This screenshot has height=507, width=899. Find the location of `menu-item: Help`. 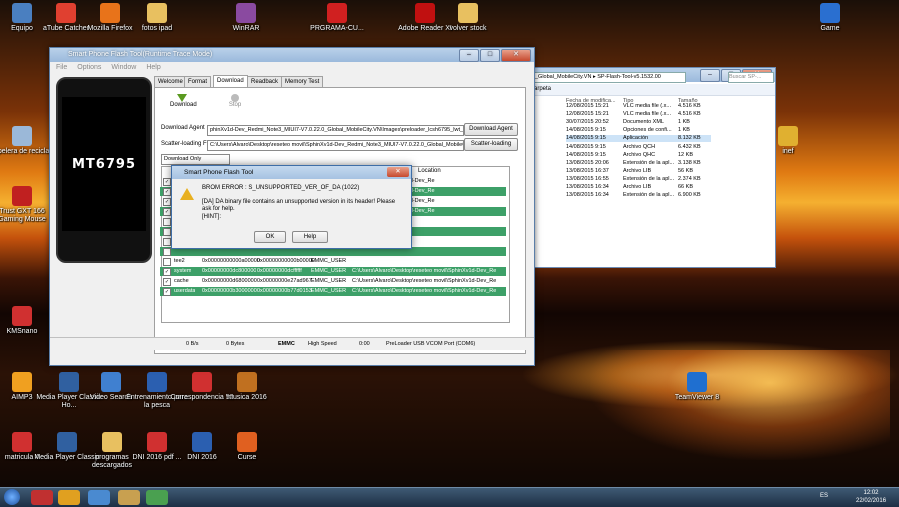

menu-item: Help is located at coordinates (153, 67).